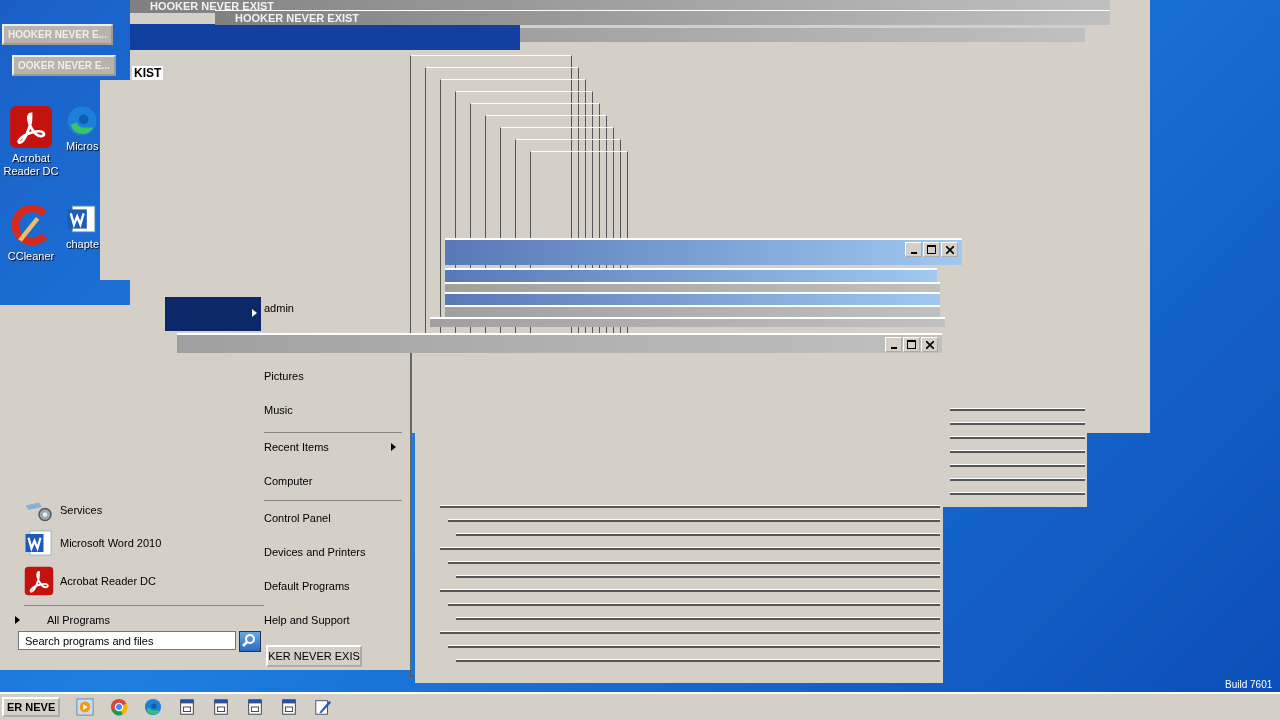 This screenshot has height=720, width=1280. Describe the element at coordinates (111, 543) in the screenshot. I see `program-item: Microsoft Word 2010` at that location.